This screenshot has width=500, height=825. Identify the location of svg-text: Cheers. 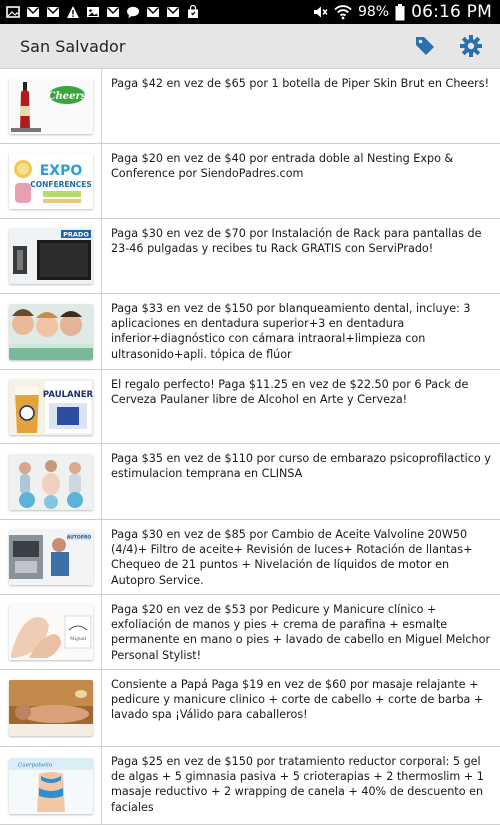
(66, 96).